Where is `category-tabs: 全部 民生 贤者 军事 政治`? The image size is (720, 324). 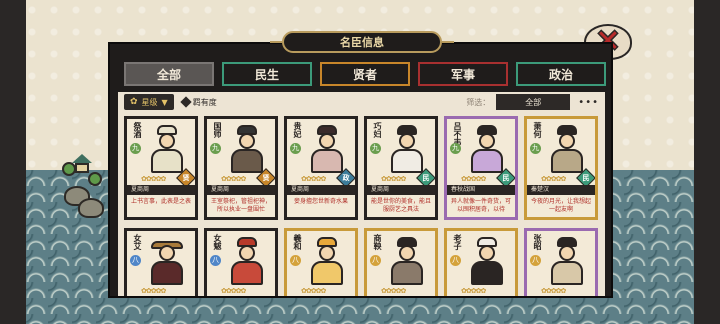
category-tabs: 全部 民生 贤者 军事 政治 is located at coordinates (365, 74).